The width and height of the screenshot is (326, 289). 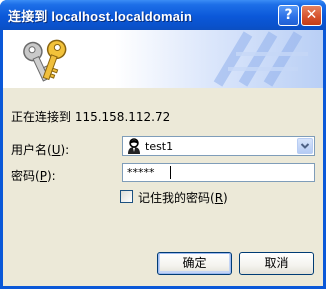 I want to click on remember-password-checkbox, so click(x=126, y=196).